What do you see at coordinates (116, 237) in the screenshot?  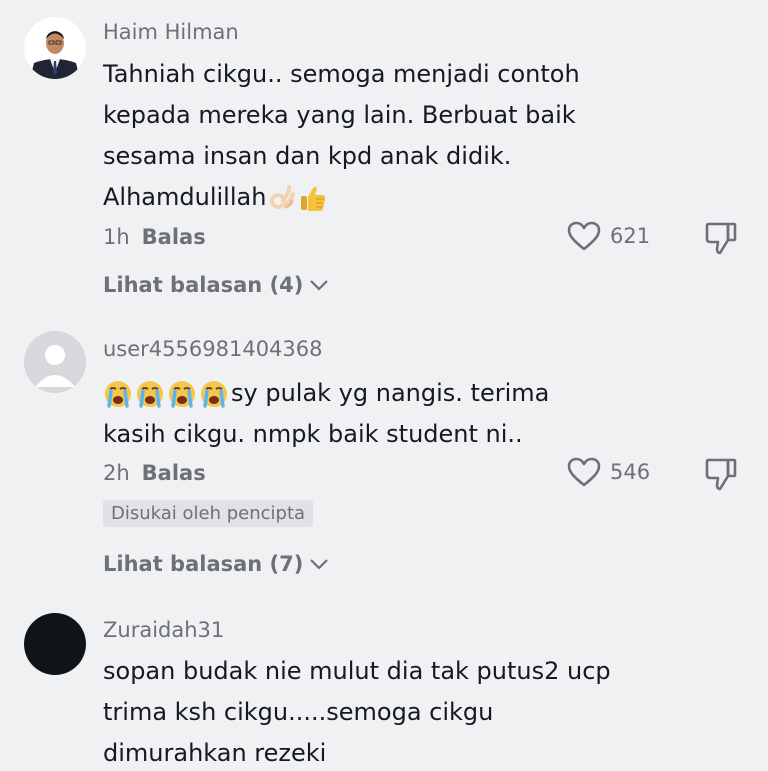 I see `comment-time: 1h` at bounding box center [116, 237].